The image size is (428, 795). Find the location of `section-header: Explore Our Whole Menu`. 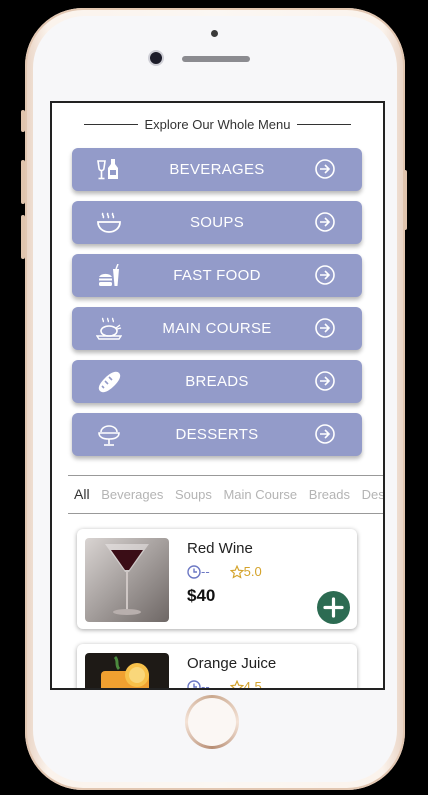

section-header: Explore Our Whole Menu is located at coordinates (217, 124).